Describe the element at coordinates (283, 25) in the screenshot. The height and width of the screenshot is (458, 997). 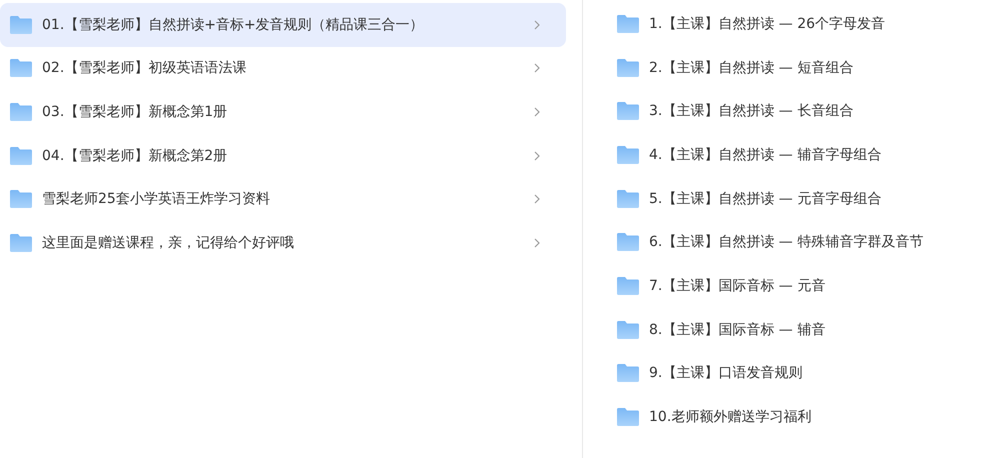
I see `folder-item: 01.【雪梨老师】自然拼读+音标+发音规则（精品课三合一）` at that location.